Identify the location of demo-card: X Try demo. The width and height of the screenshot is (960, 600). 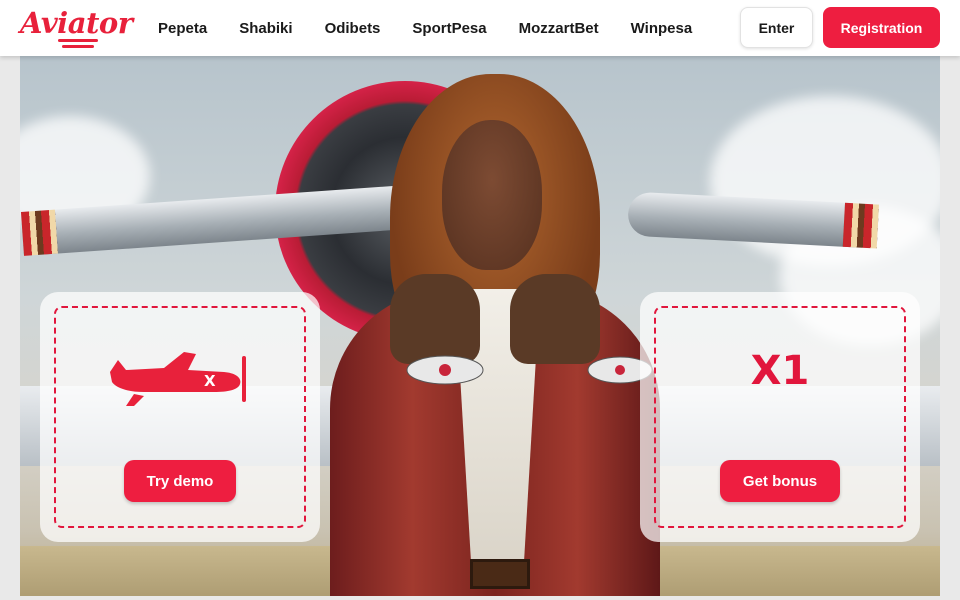
(180, 417).